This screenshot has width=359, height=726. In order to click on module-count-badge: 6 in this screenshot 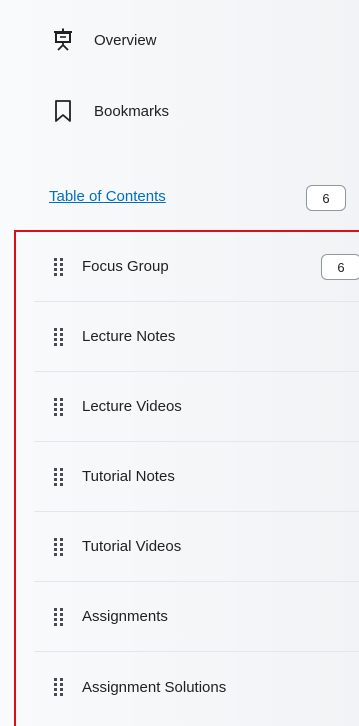, I will do `click(340, 267)`.